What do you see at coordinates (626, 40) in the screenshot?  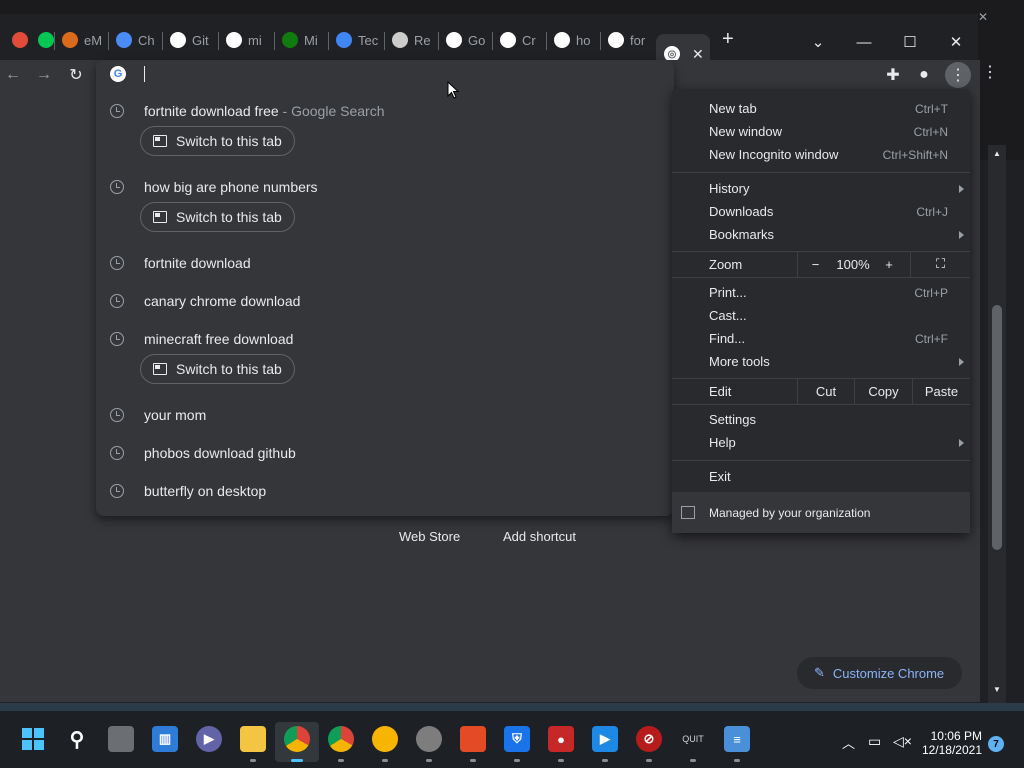 I see `tab: for` at bounding box center [626, 40].